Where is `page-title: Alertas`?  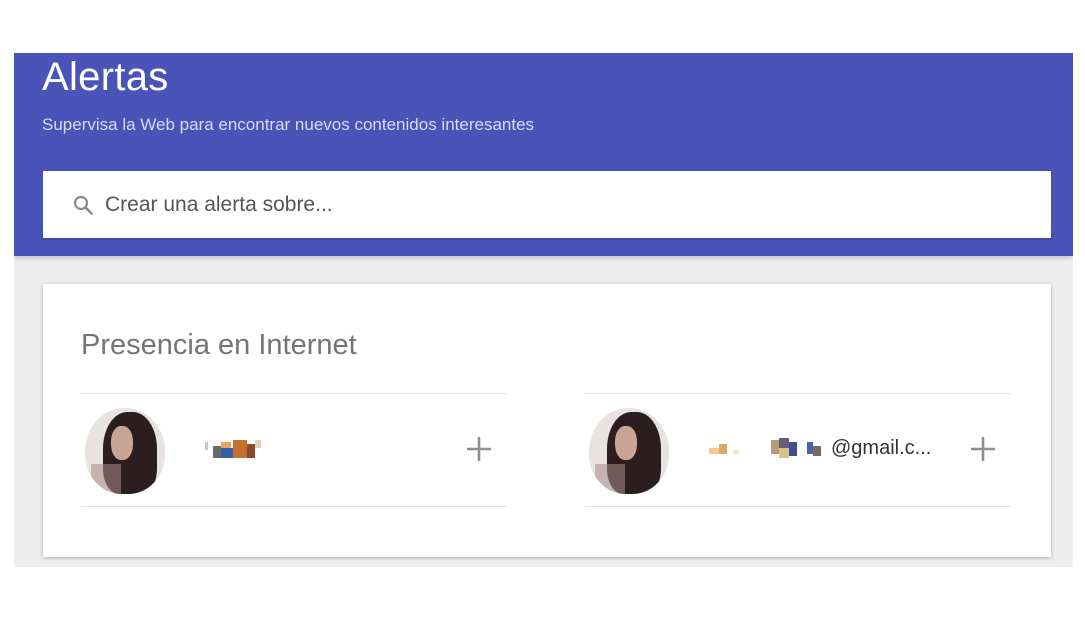
page-title: Alertas is located at coordinates (105, 77).